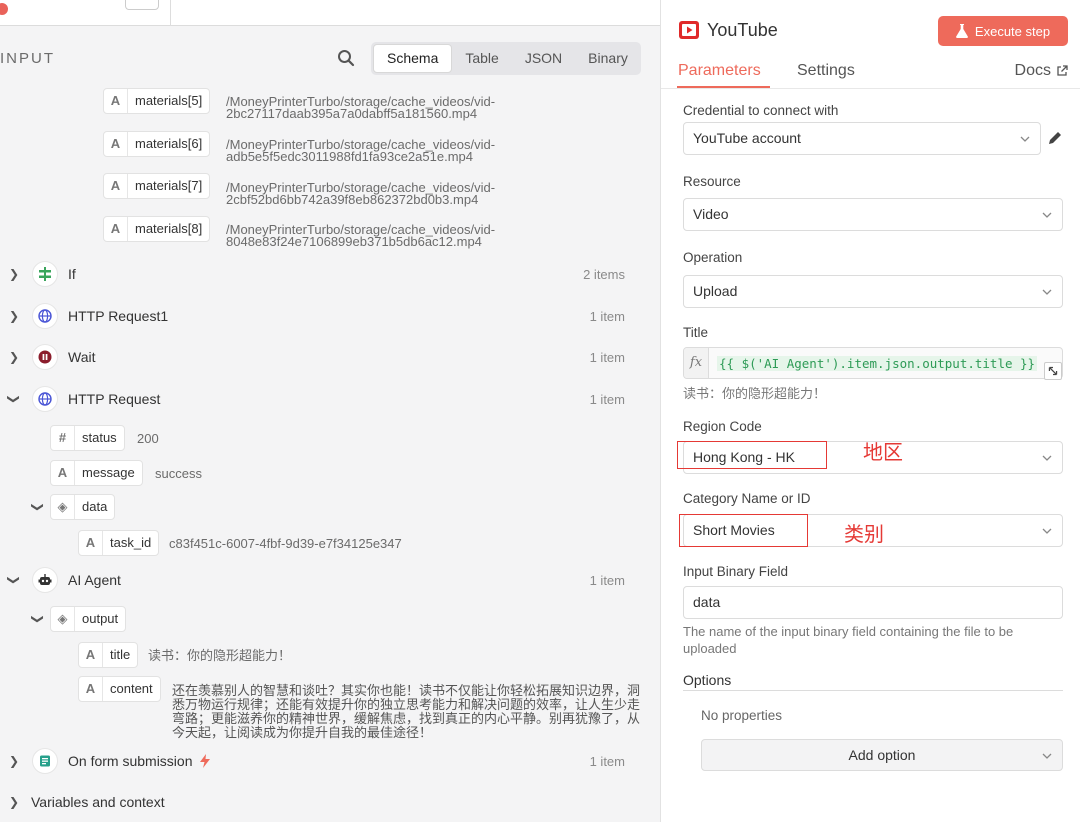 The height and width of the screenshot is (822, 1080). Describe the element at coordinates (608, 58) in the screenshot. I see `tab-binary: Binary` at that location.